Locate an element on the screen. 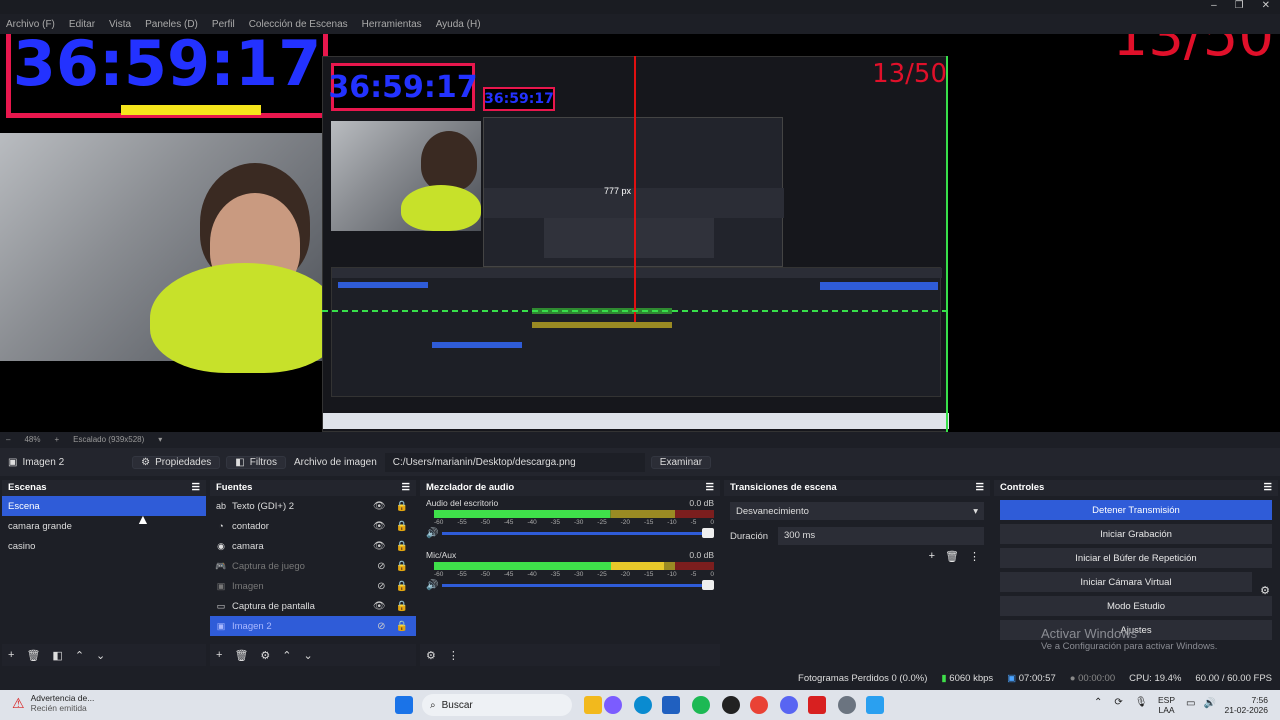 Image resolution: width=1280 pixels, height=720 pixels. sync-icon: ⟳ is located at coordinates (1118, 702).